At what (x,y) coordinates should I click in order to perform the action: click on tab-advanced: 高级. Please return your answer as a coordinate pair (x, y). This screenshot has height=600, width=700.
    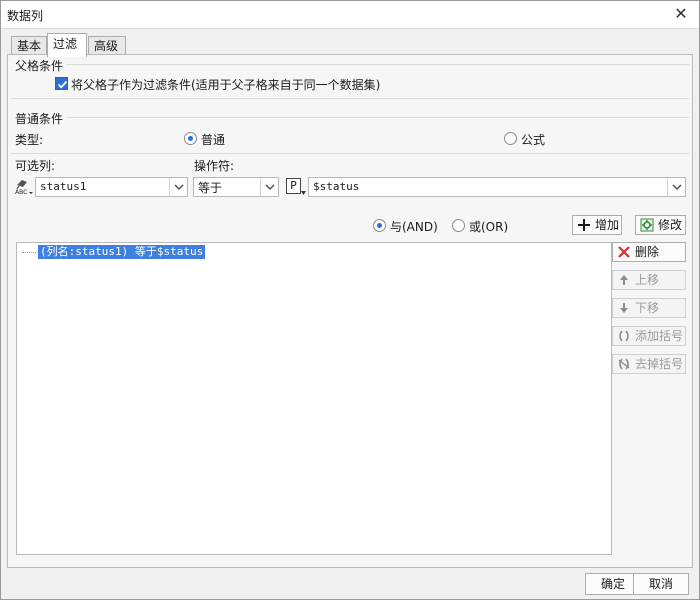
    Looking at the image, I should click on (107, 46).